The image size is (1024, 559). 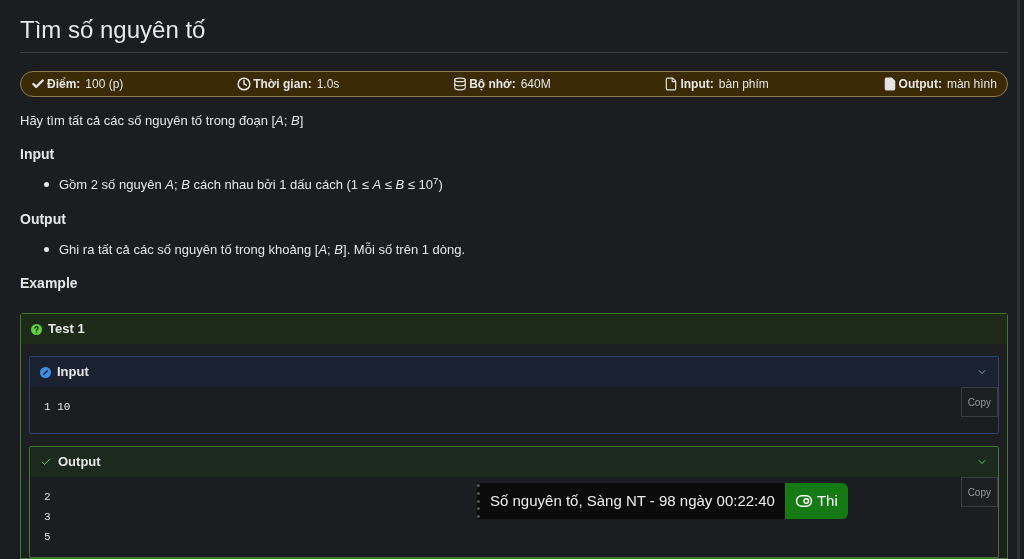 What do you see at coordinates (43, 219) in the screenshot?
I see `section-heading: Output` at bounding box center [43, 219].